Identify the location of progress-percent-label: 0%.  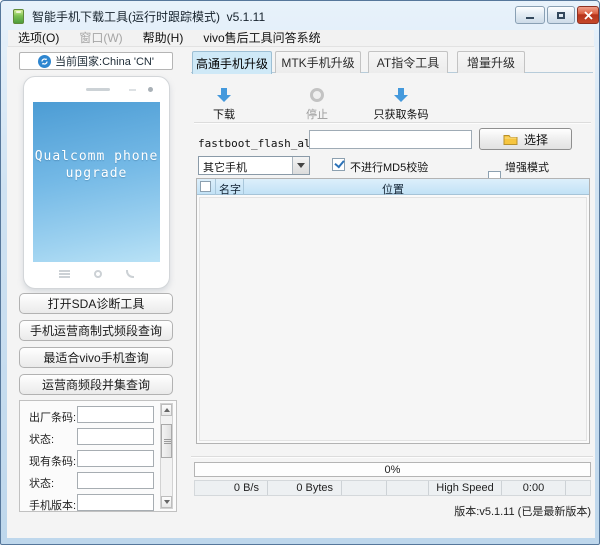
(392, 470).